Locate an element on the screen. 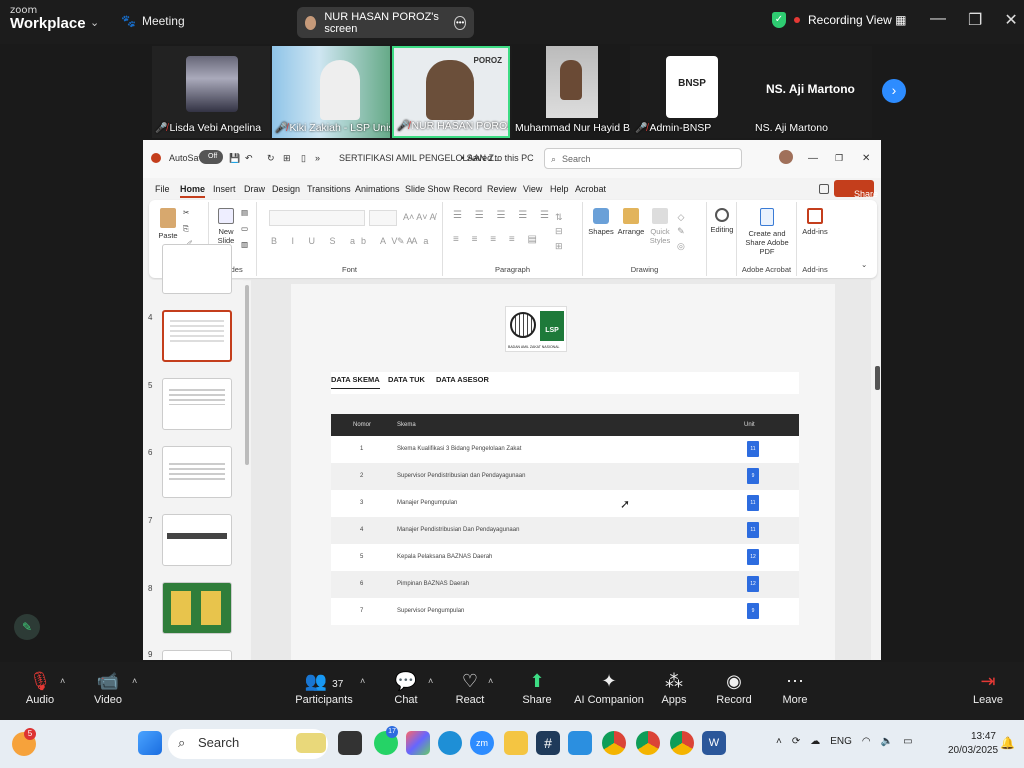 Image resolution: width=1024 pixels, height=768 pixels. new-slide-button: New Slide is located at coordinates (226, 226).